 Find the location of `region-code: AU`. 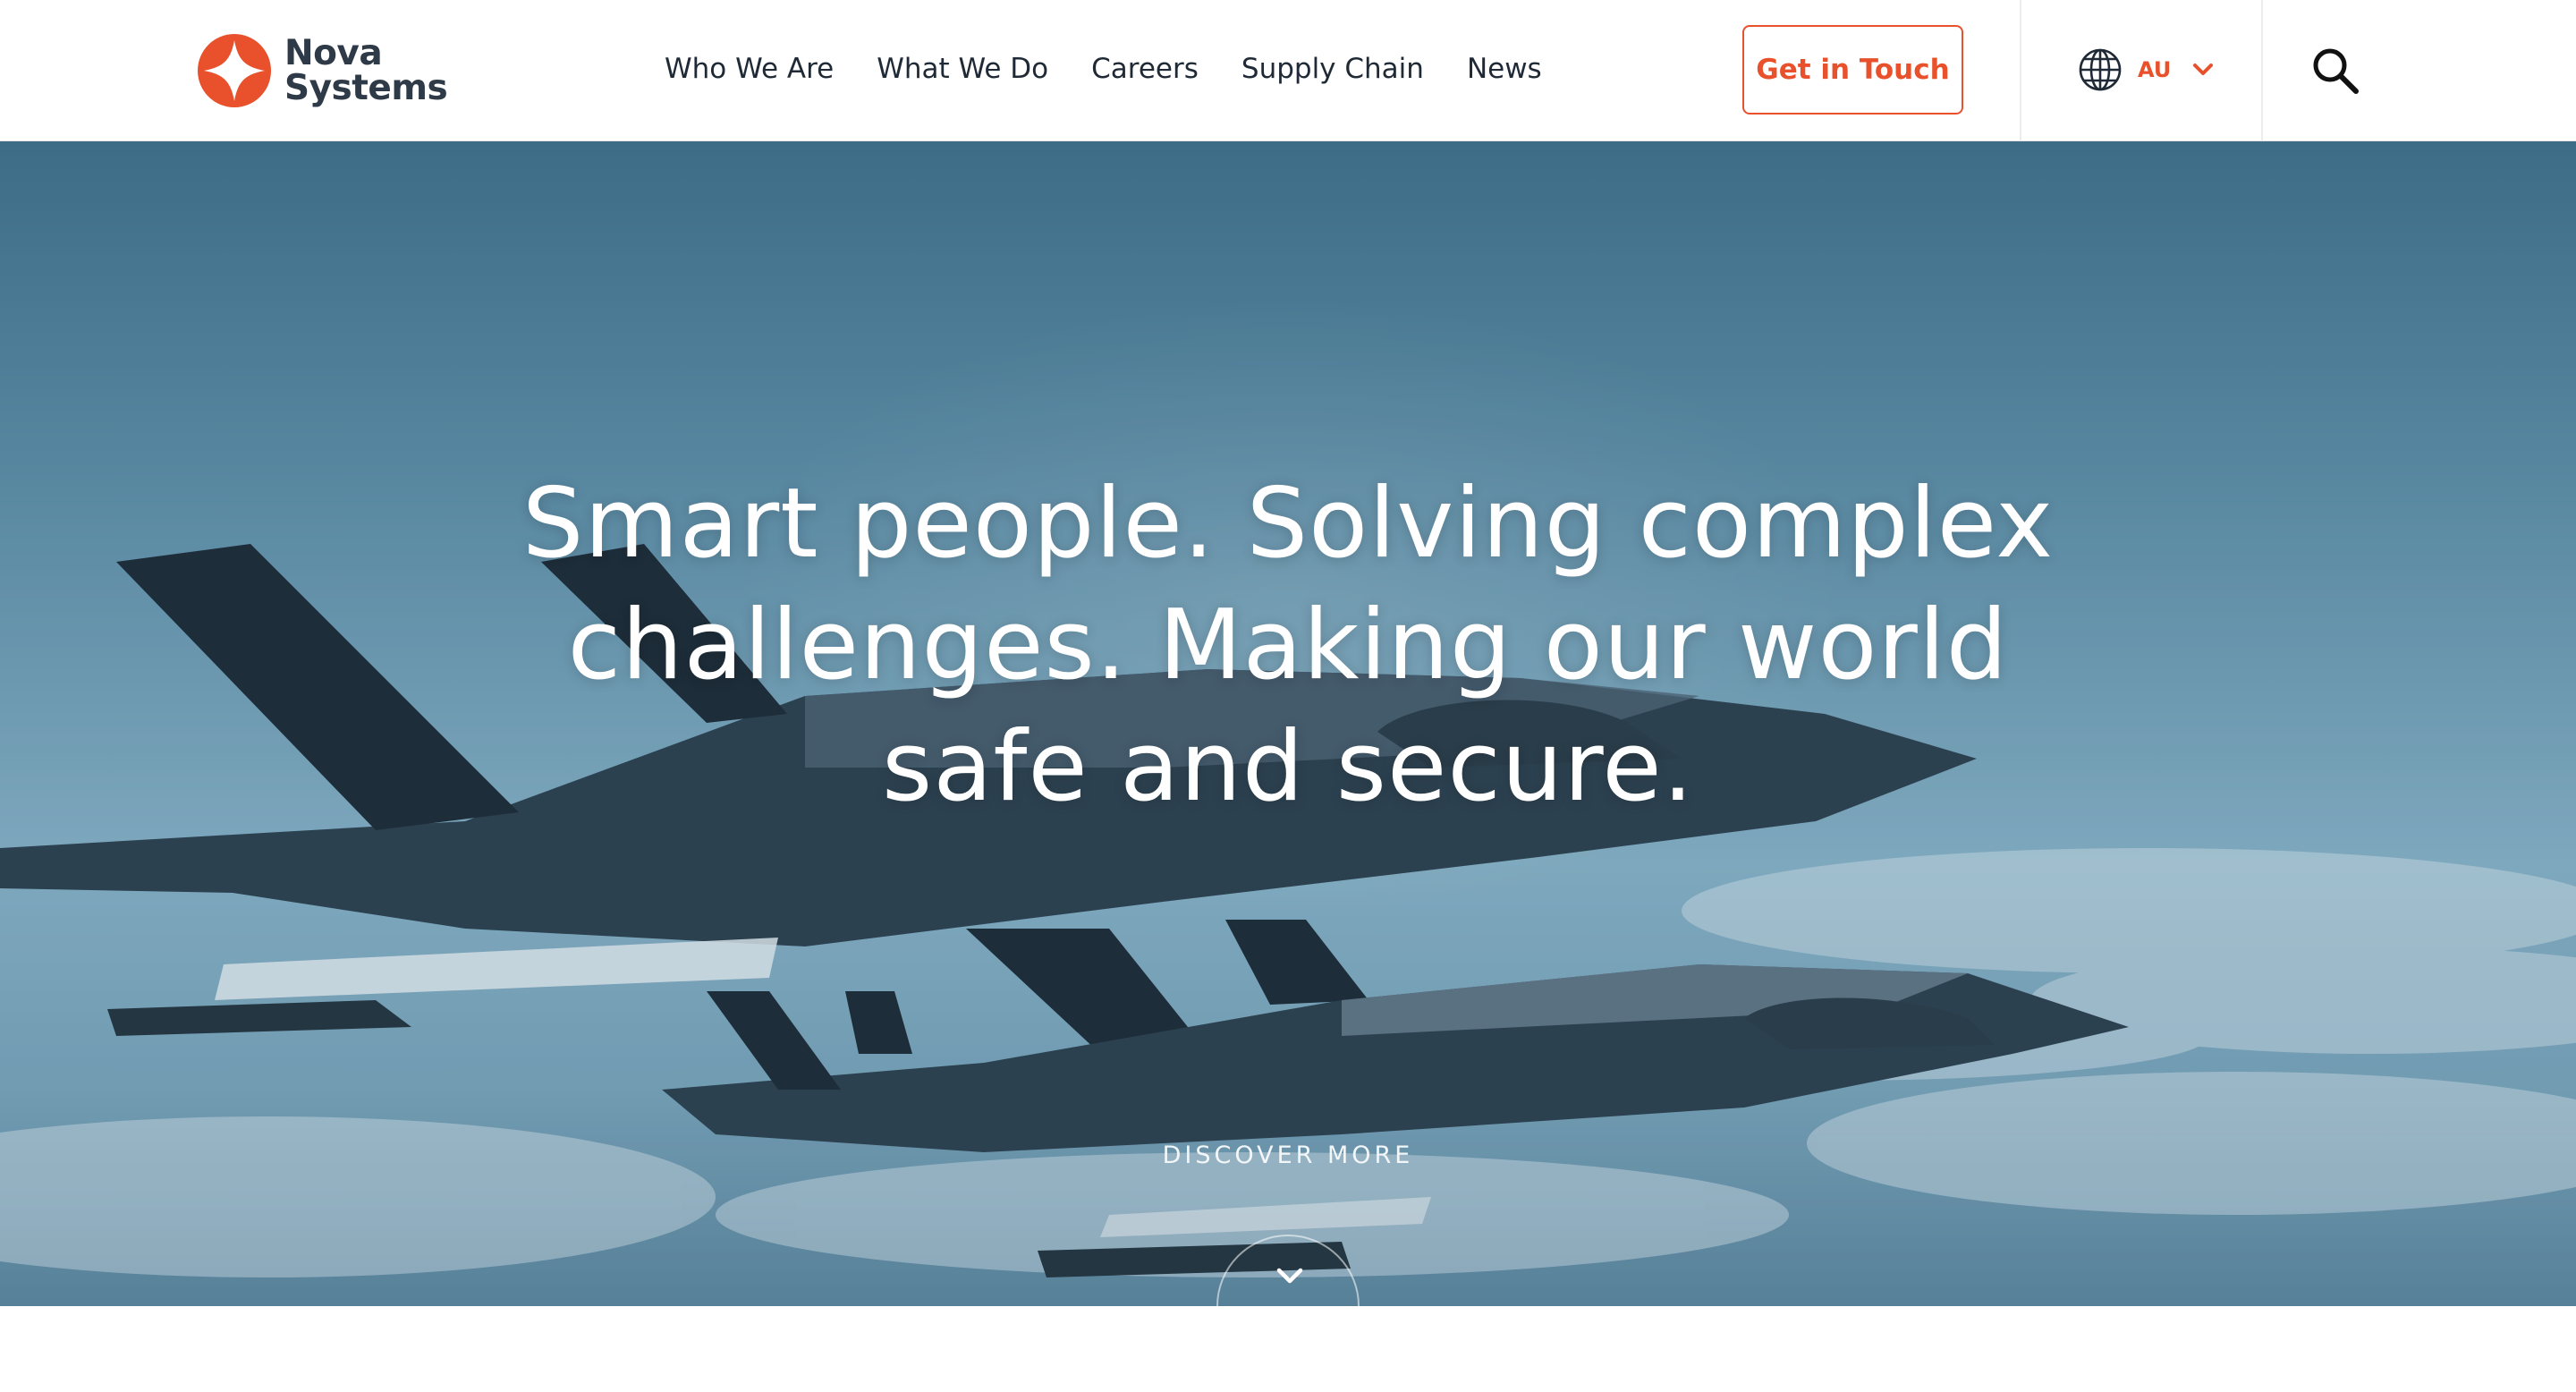

region-code: AU is located at coordinates (2155, 69).